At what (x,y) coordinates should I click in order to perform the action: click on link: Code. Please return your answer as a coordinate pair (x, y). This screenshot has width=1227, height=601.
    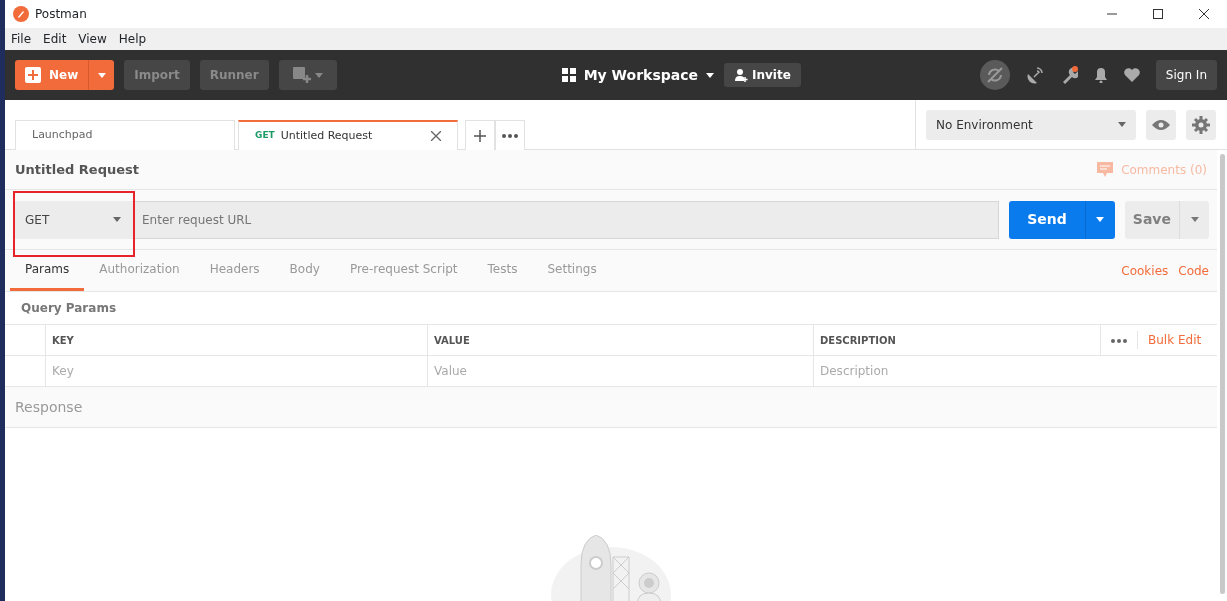
    Looking at the image, I should click on (1193, 270).